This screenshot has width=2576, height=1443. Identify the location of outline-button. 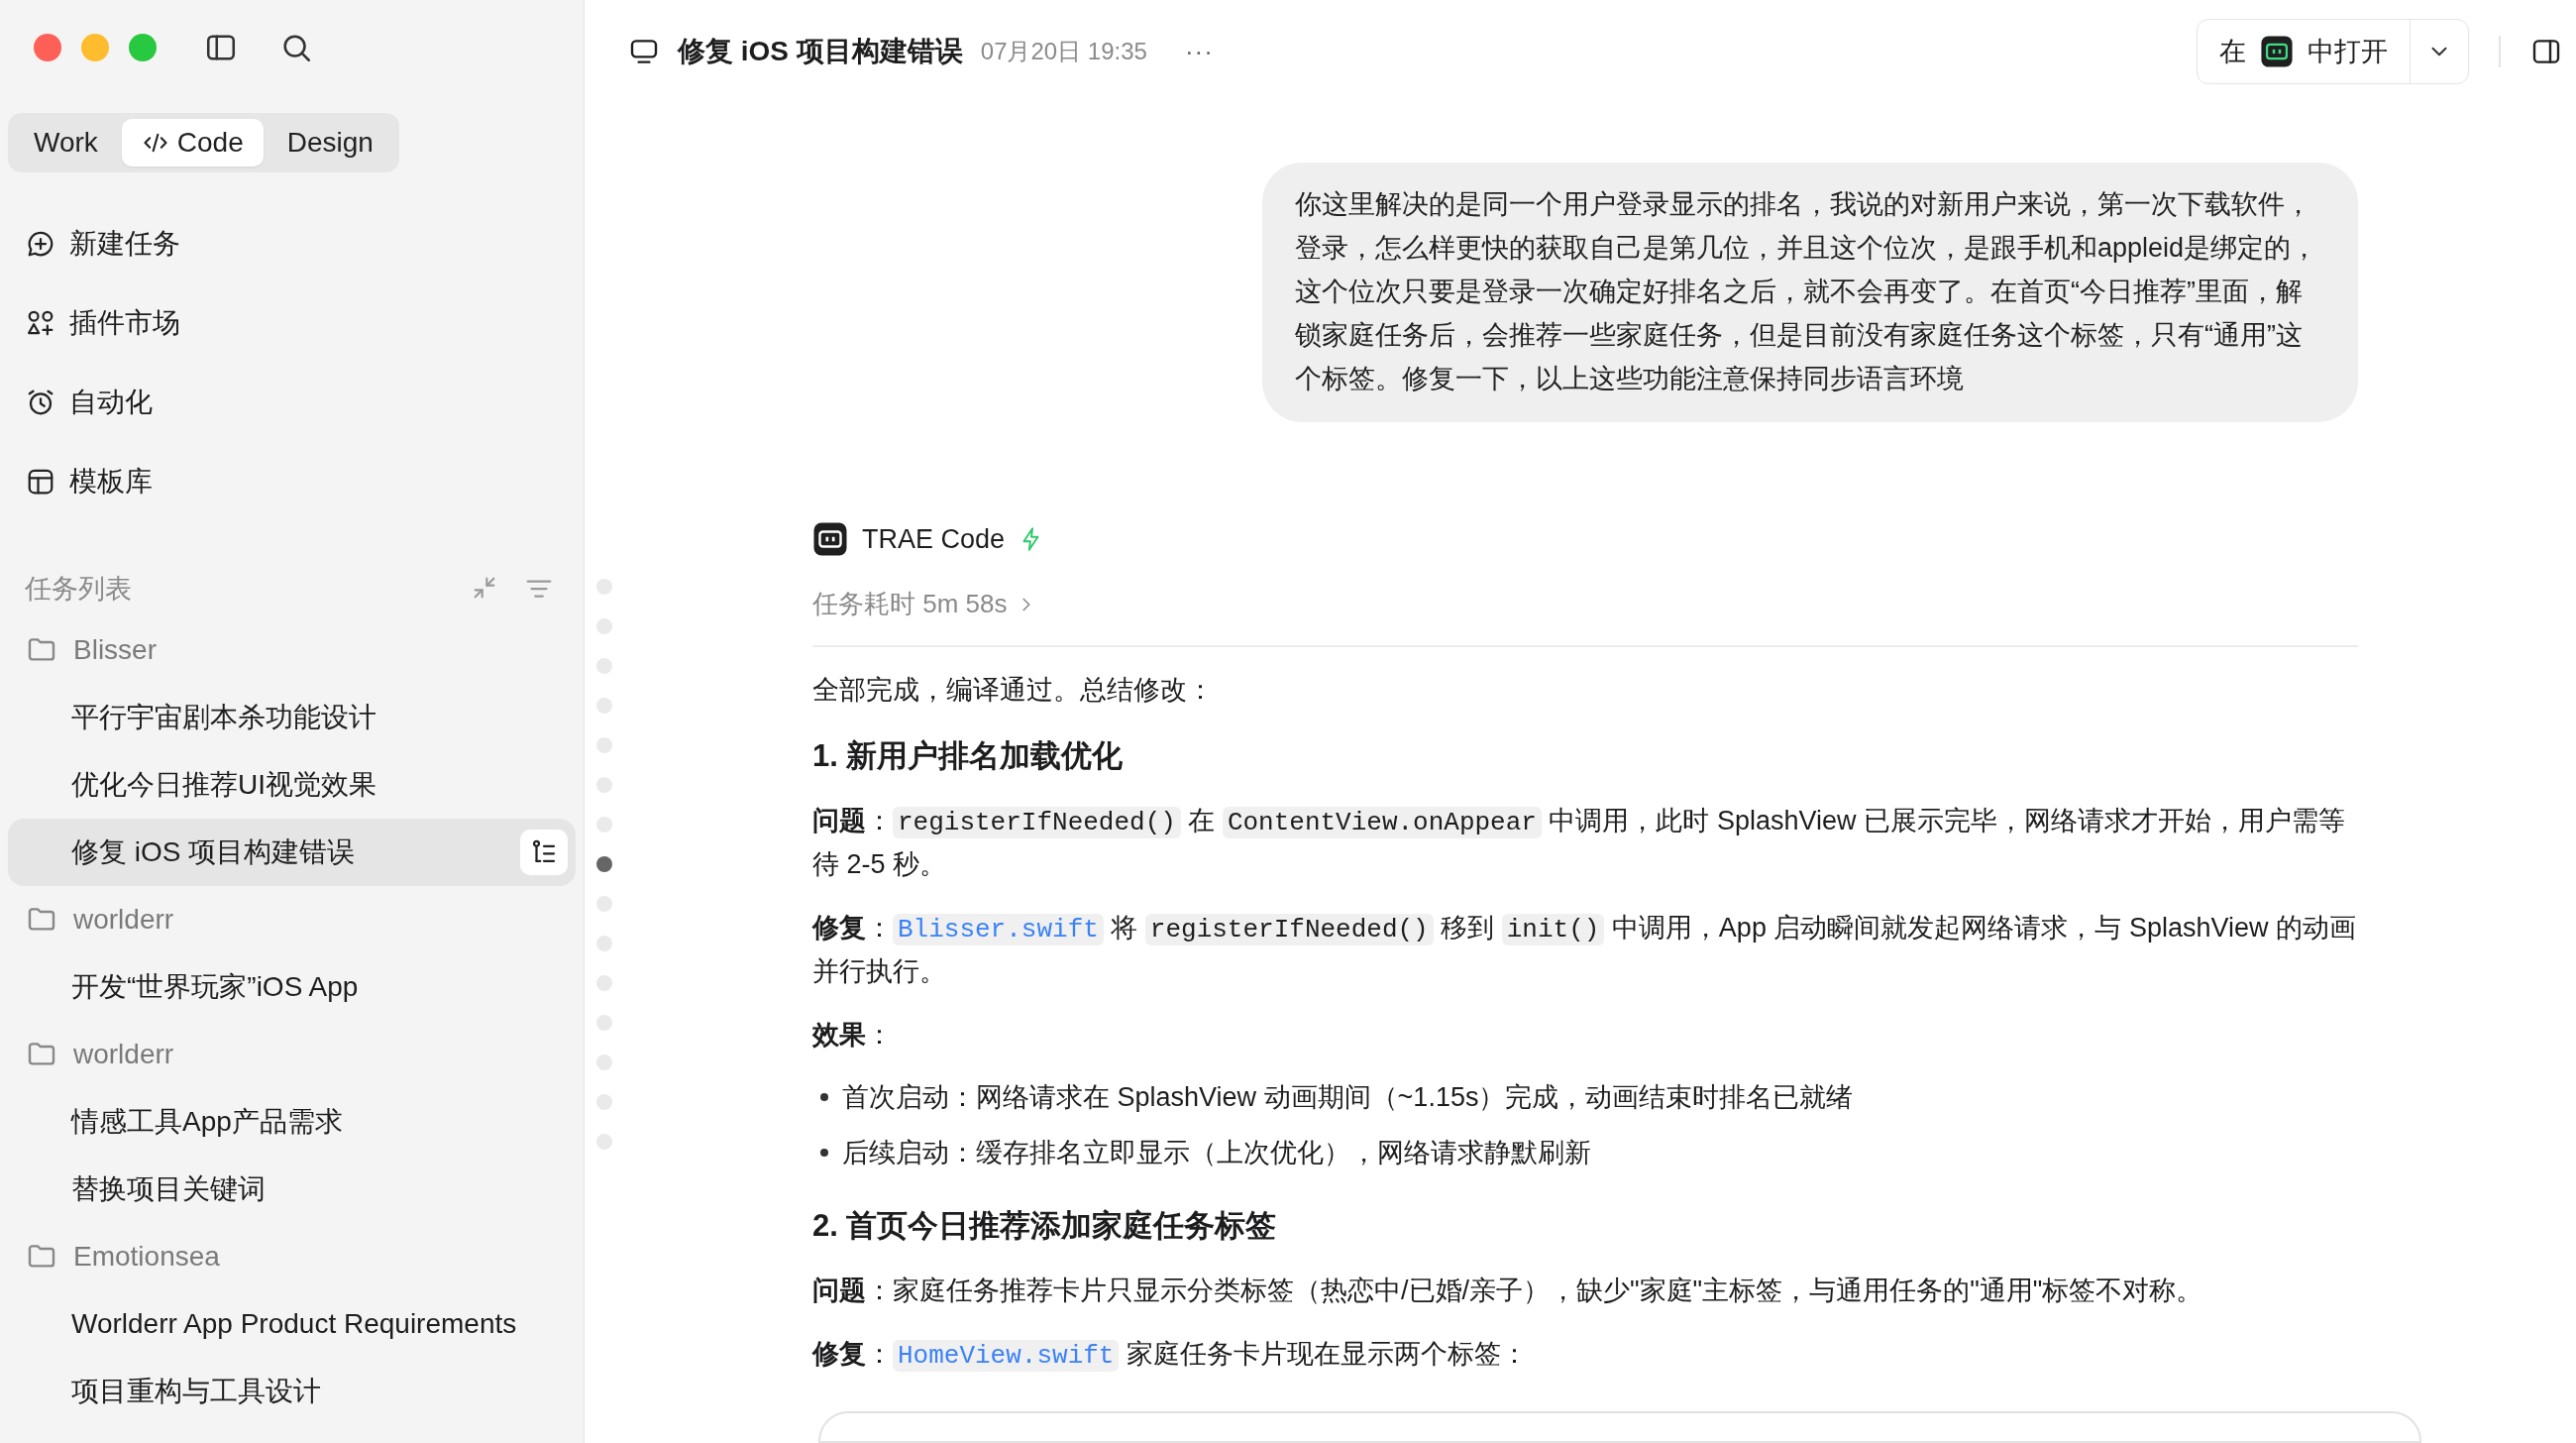
(544, 852).